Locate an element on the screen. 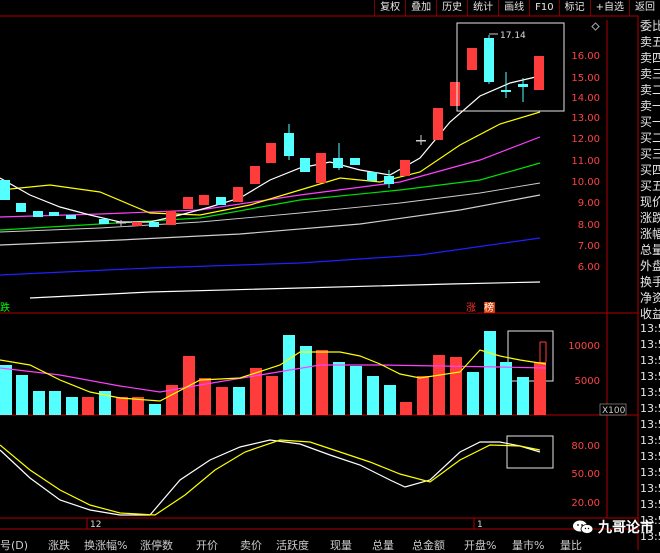  quote-label: 卖四 is located at coordinates (650, 58).